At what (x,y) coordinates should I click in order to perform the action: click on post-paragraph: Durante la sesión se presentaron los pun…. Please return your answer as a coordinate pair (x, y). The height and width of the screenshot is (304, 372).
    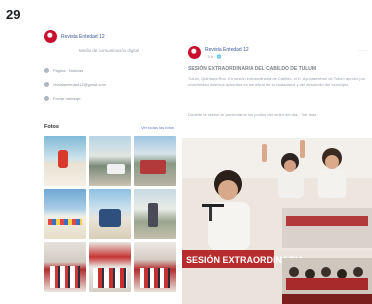
    Looking at the image, I should click on (252, 114).